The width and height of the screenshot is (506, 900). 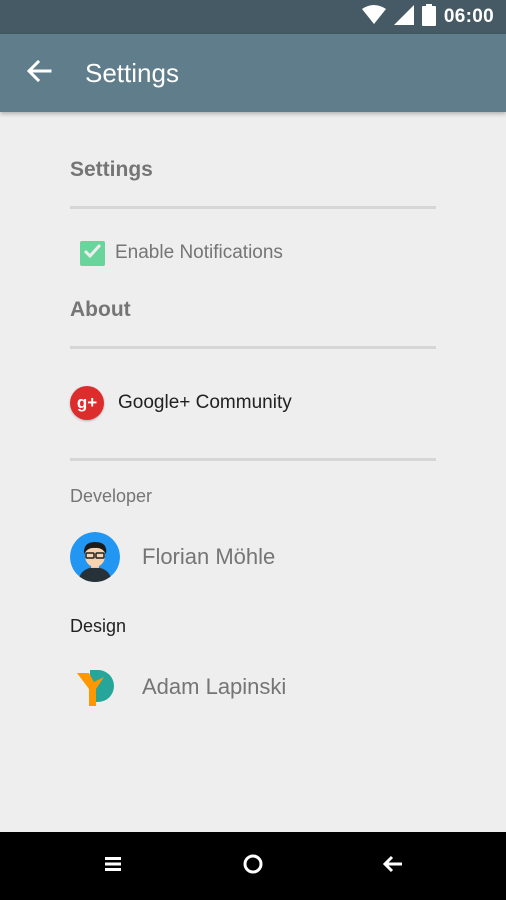 What do you see at coordinates (209, 556) in the screenshot?
I see `developer-name: Florian Möhle` at bounding box center [209, 556].